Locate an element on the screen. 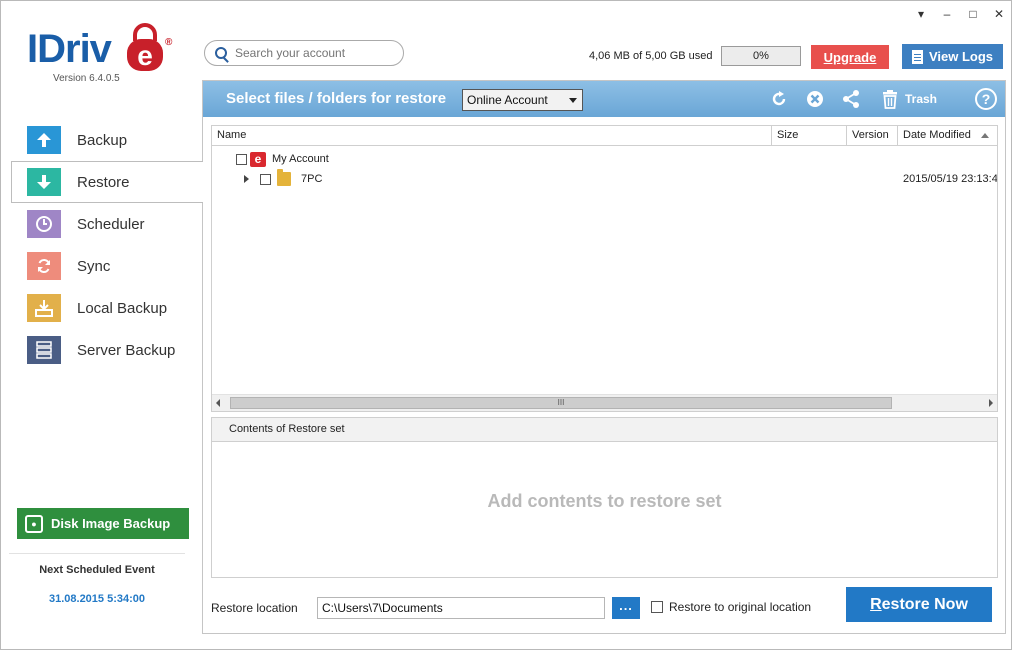  sidebar-item-restore: Restore is located at coordinates (107, 182).